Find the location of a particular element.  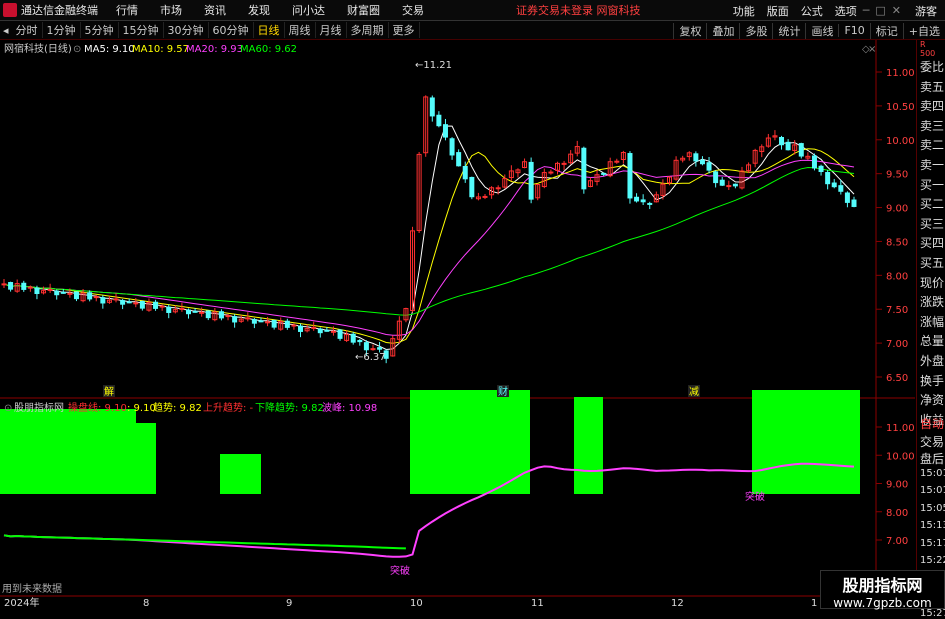

sidebar-quote-item: 总量 is located at coordinates (931, 340).